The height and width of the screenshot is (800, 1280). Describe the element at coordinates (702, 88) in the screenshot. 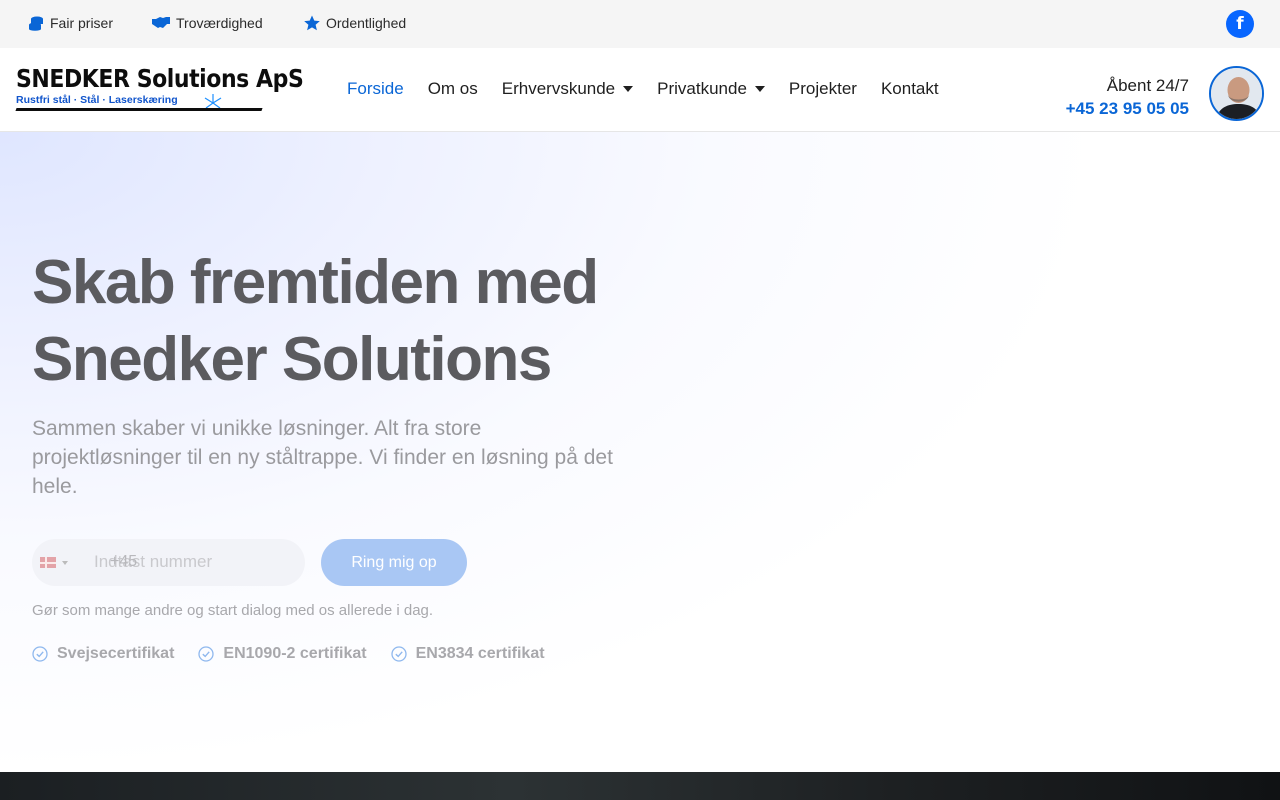

I see `nav-label: Privatkunde` at that location.